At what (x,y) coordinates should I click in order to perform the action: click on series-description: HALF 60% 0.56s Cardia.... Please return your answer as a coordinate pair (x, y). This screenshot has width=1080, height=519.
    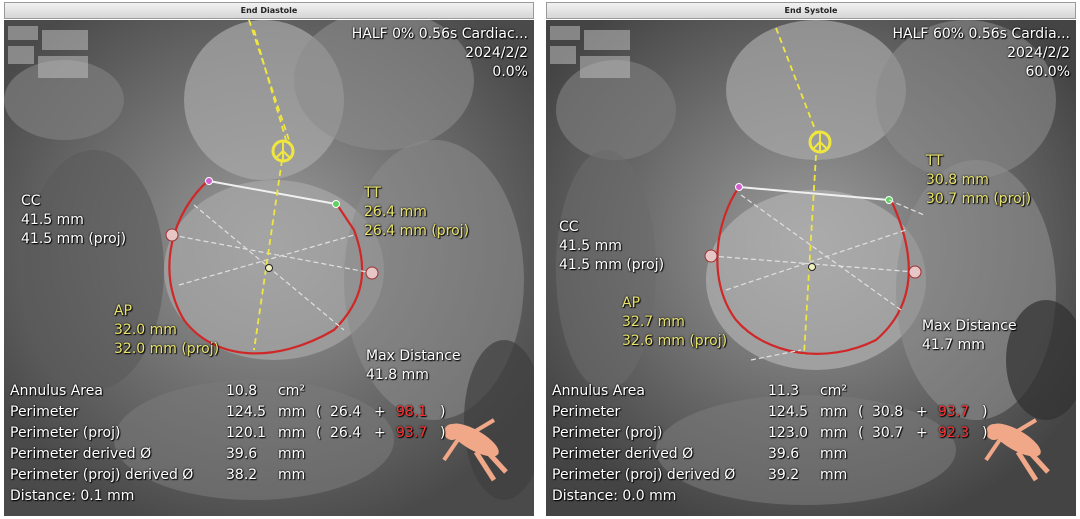
    Looking at the image, I should click on (981, 34).